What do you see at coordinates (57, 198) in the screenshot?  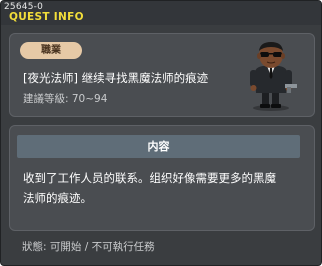 I see `description-line-2: 法师的痕迹。` at bounding box center [57, 198].